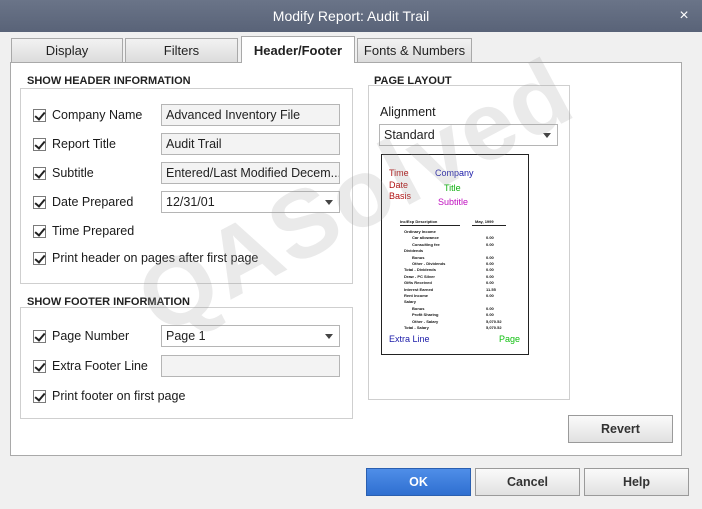  I want to click on tab-header-footer: Header/Footer, so click(298, 49).